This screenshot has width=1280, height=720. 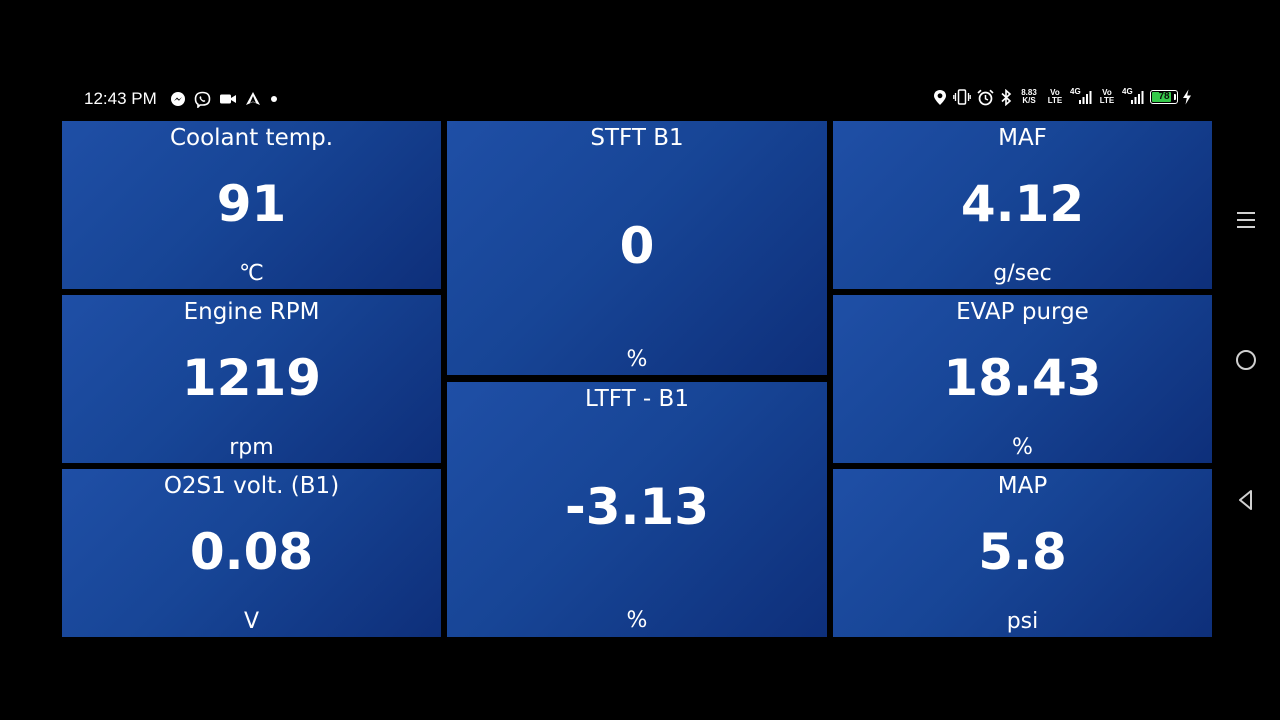 I want to click on home-button, so click(x=1246, y=360).